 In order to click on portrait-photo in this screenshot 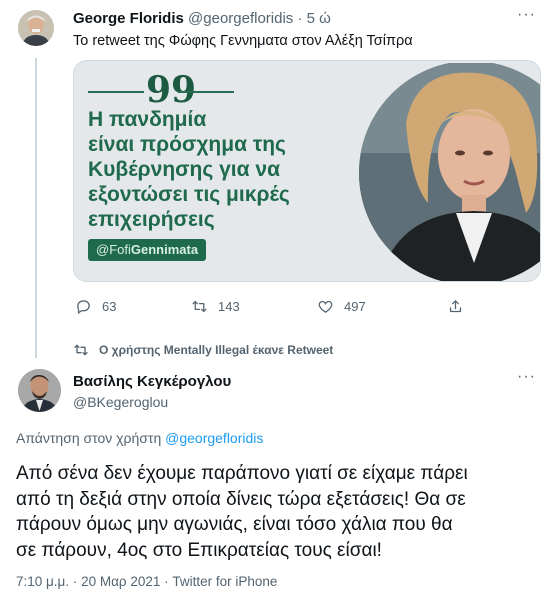, I will do `click(449, 172)`.